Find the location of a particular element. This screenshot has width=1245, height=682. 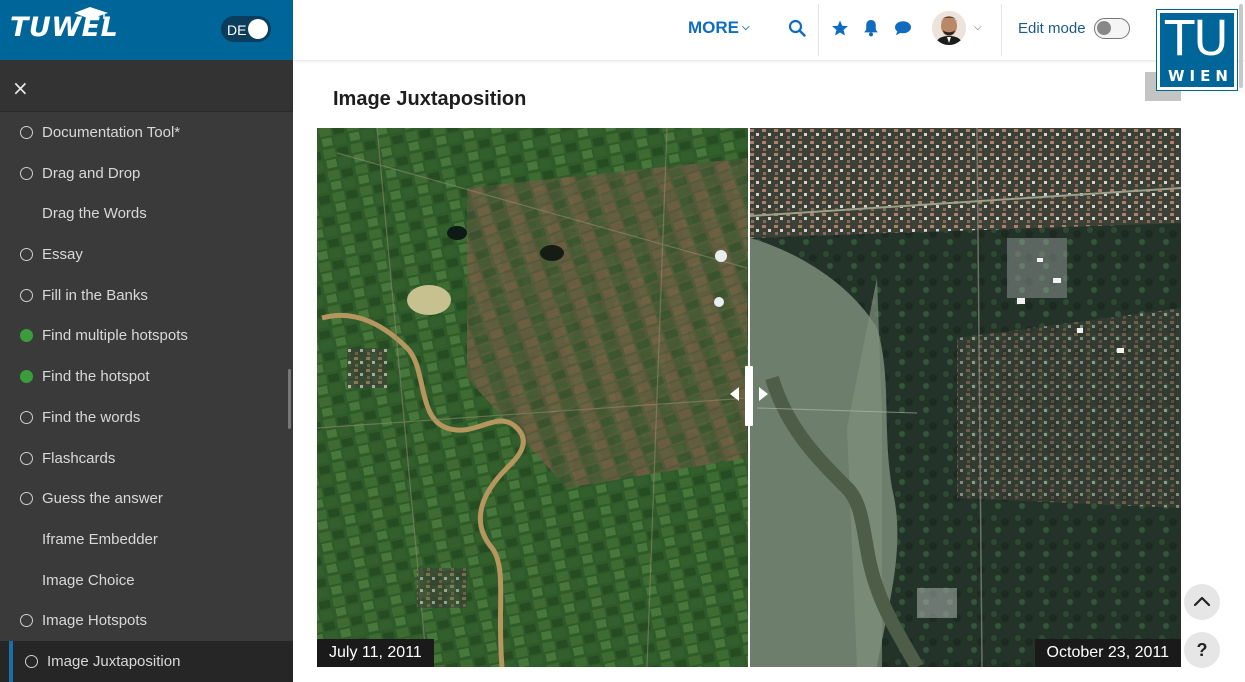

graduation-cap-icon is located at coordinates (91, 13).